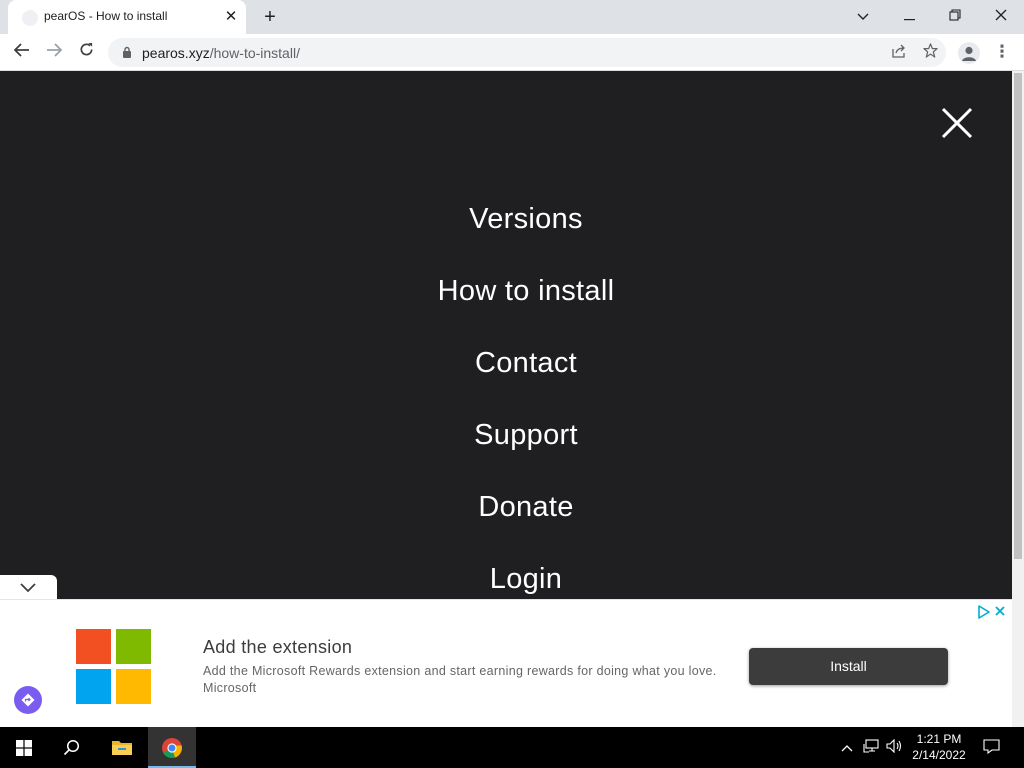 Image resolution: width=1024 pixels, height=768 pixels. Describe the element at coordinates (1018, 316) in the screenshot. I see `scrollbar-thumb` at that location.